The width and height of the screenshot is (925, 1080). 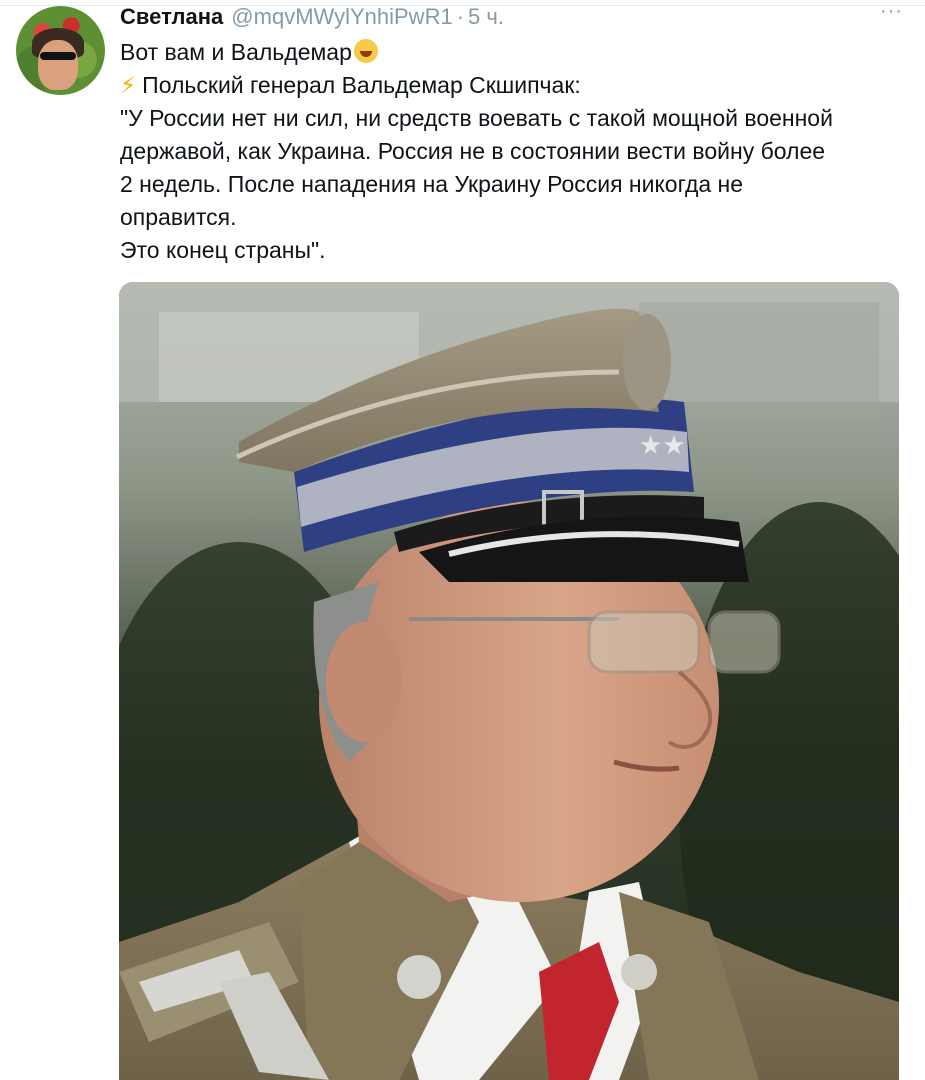 I want to click on author-name: Светлана, so click(x=171, y=17).